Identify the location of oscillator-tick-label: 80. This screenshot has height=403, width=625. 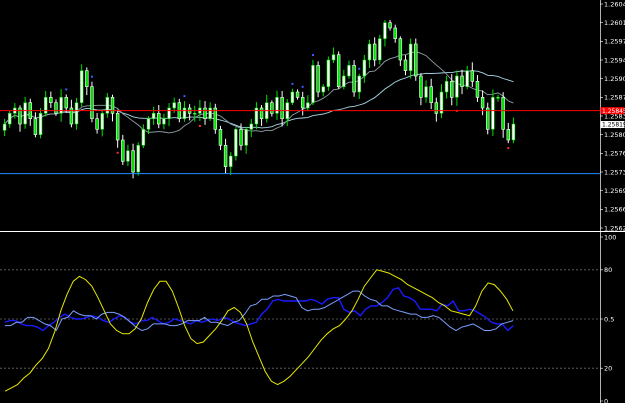
(608, 270).